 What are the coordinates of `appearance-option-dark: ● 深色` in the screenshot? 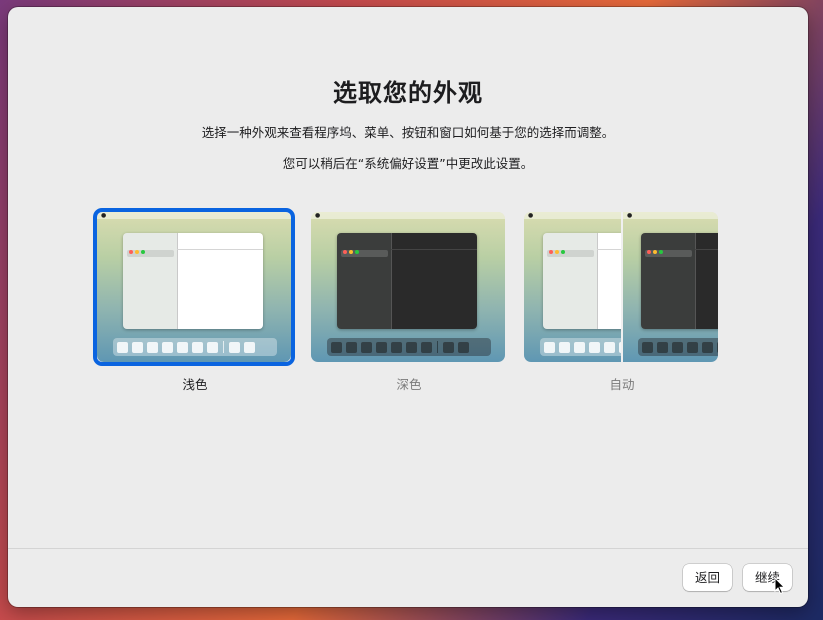 It's located at (409, 302).